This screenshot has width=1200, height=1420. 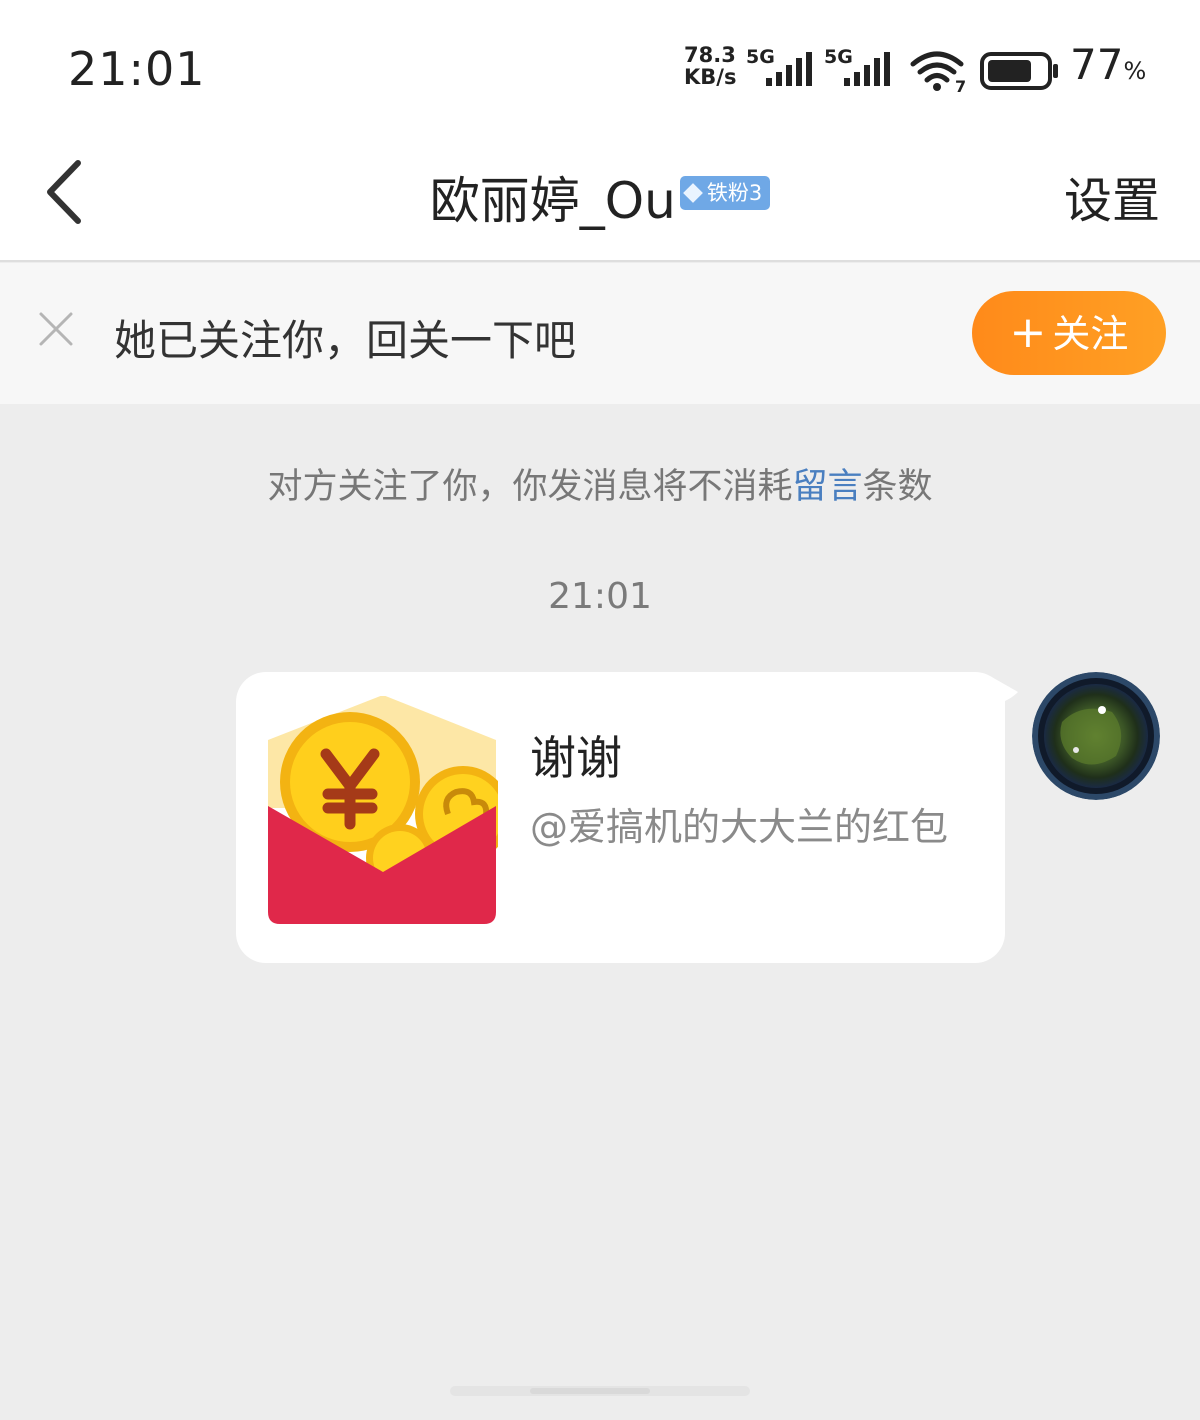 I want to click on red-packet-message: 谢谢 @爱搞机的大大兰的红包, so click(x=620, y=817).